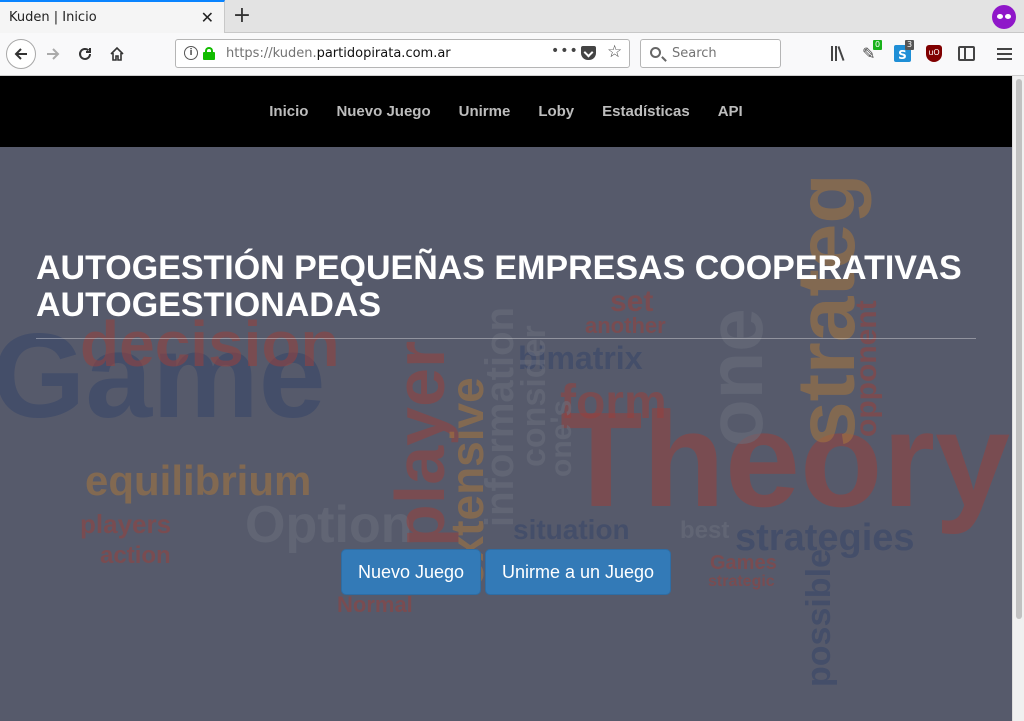 This screenshot has width=1024, height=721. What do you see at coordinates (512, 16) in the screenshot?
I see `tab-strip: Kuden | Inicio ✕ +` at bounding box center [512, 16].